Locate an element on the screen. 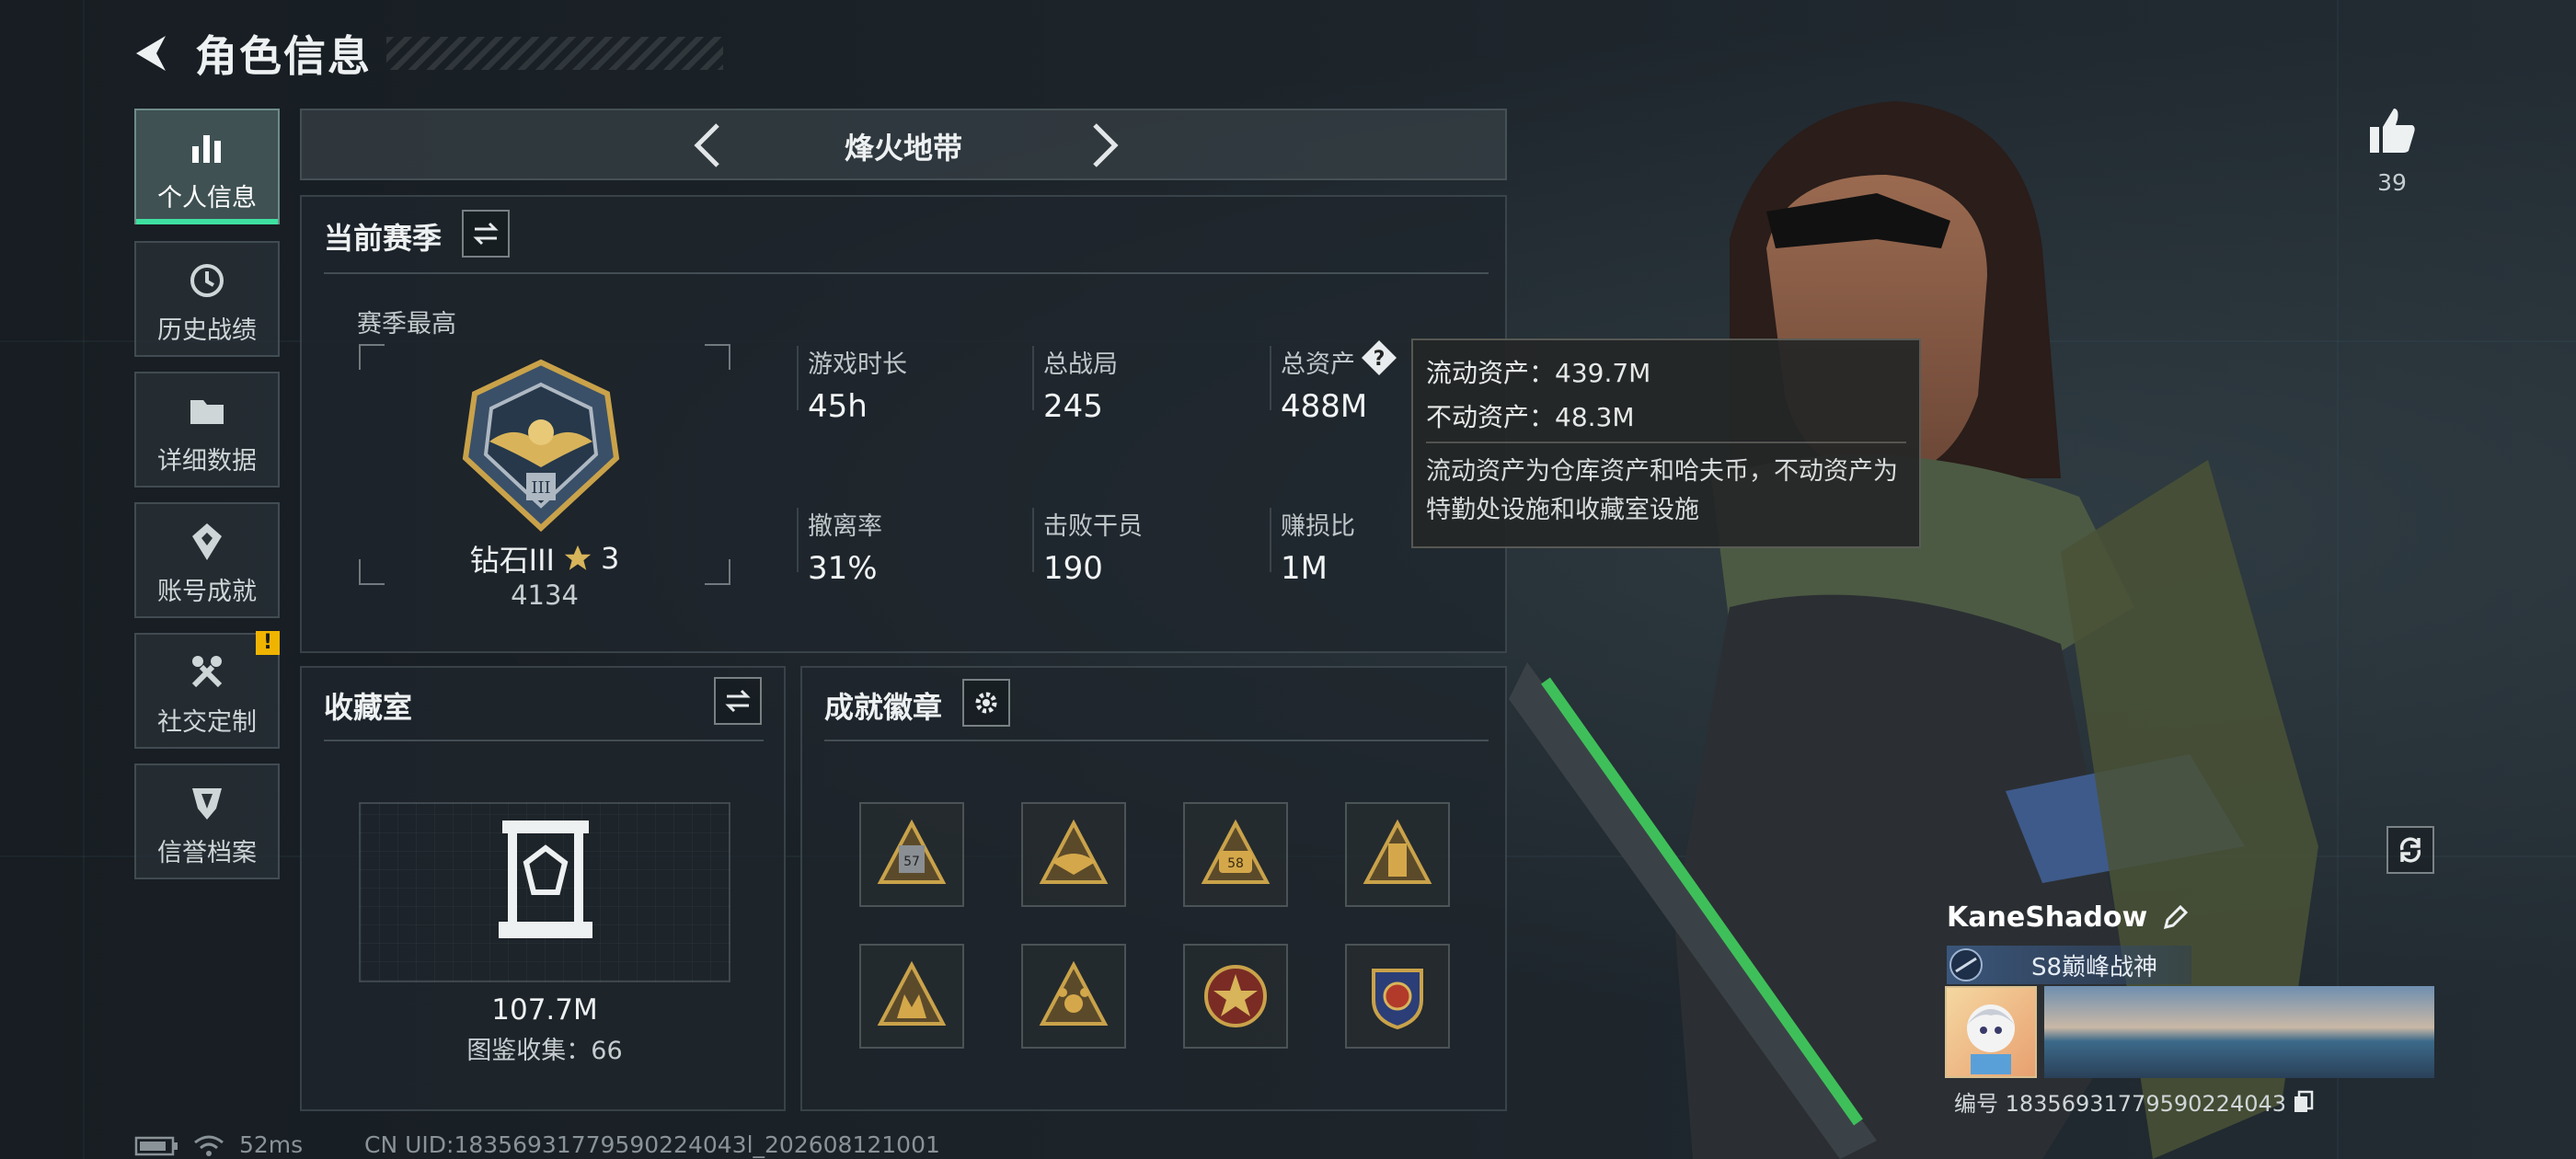  profile-banner is located at coordinates (2239, 1032).